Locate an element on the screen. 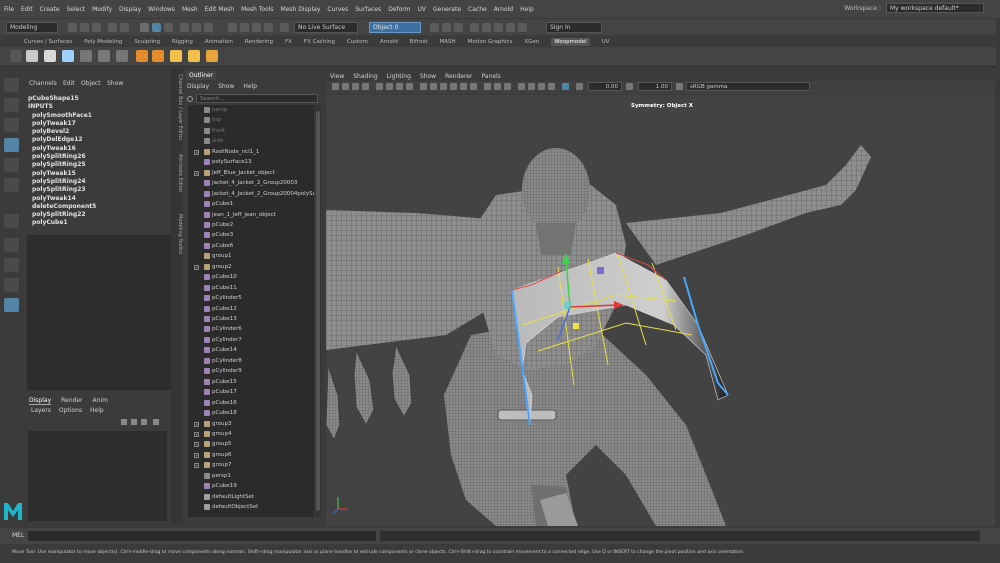  camera-icon is located at coordinates (486, 27).